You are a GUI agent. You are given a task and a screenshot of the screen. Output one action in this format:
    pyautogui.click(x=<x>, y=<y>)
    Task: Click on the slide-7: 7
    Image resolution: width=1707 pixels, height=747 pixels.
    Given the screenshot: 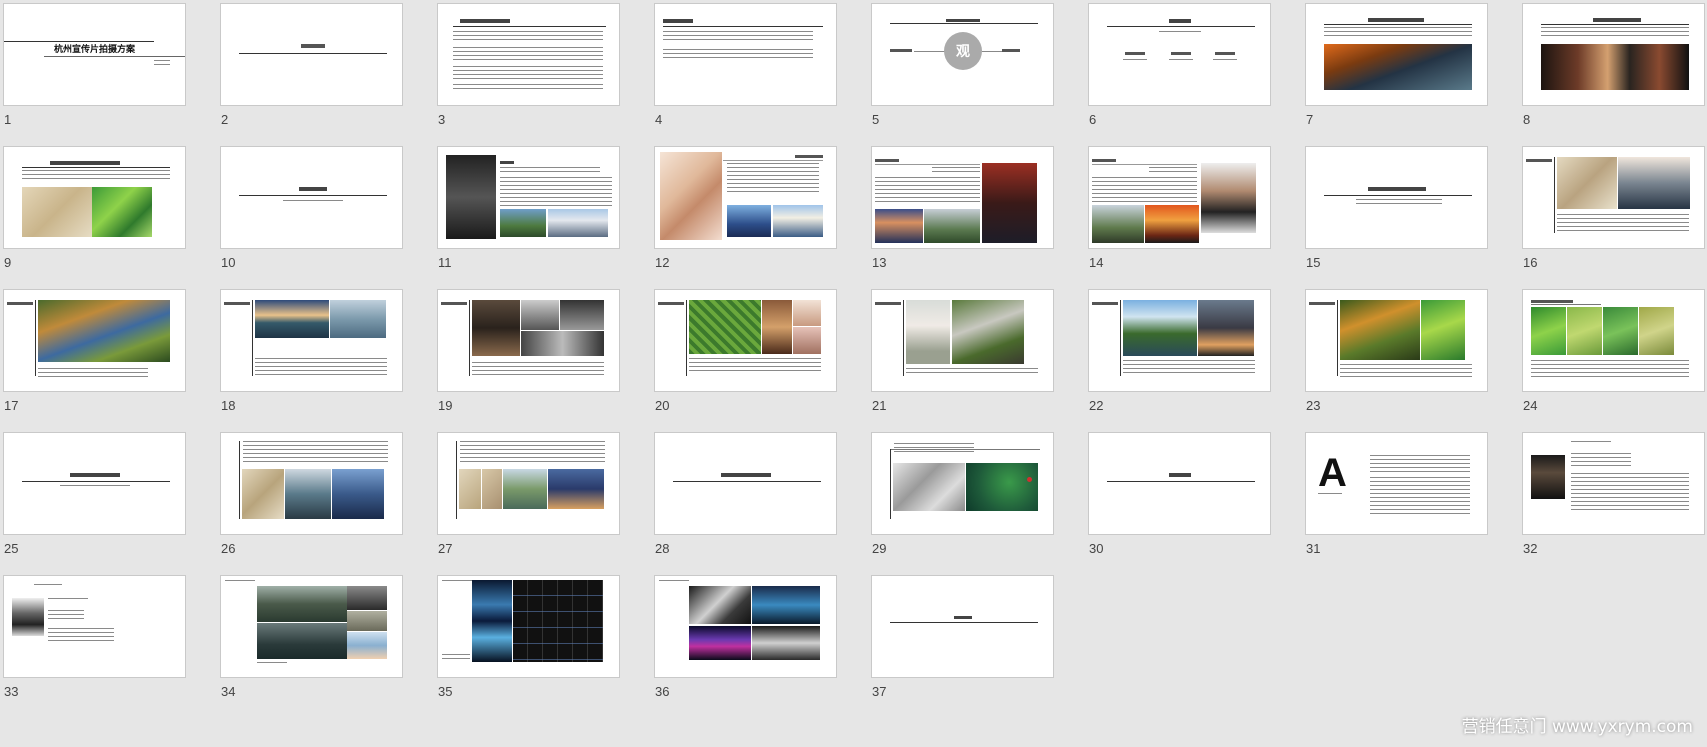 What is the action you would take?
    pyautogui.click(x=1396, y=78)
    